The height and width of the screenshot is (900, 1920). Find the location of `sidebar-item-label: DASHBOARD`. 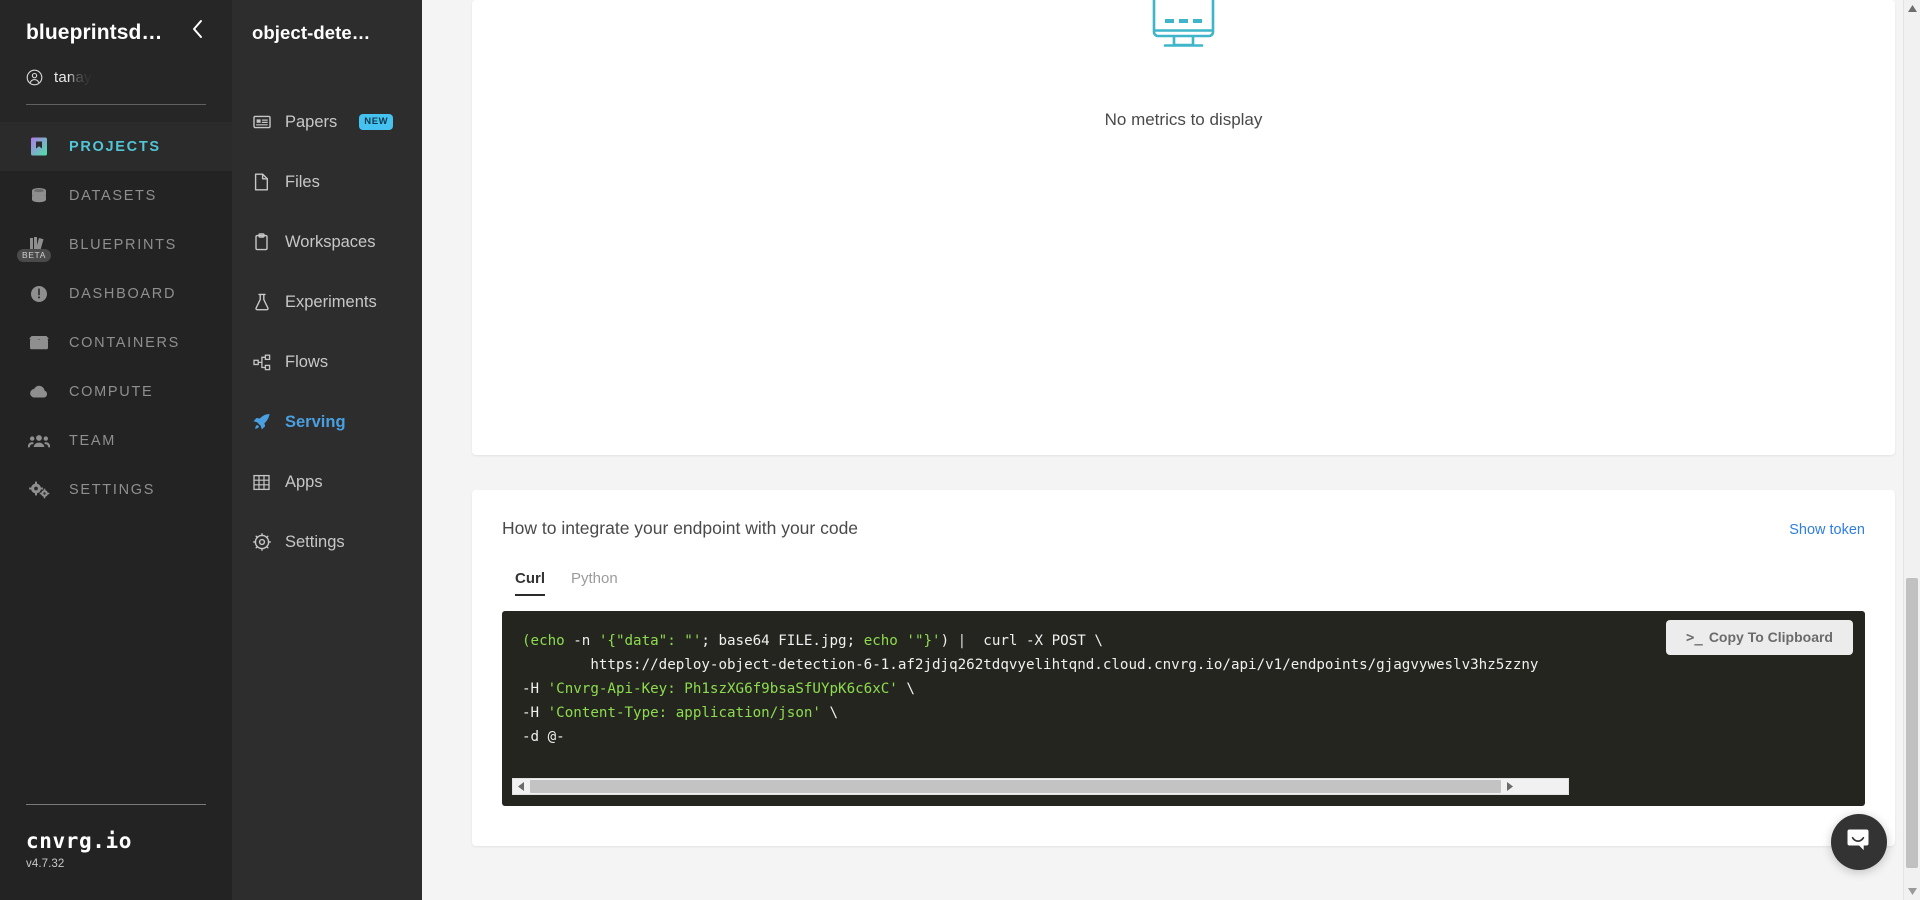

sidebar-item-label: DASHBOARD is located at coordinates (123, 293).